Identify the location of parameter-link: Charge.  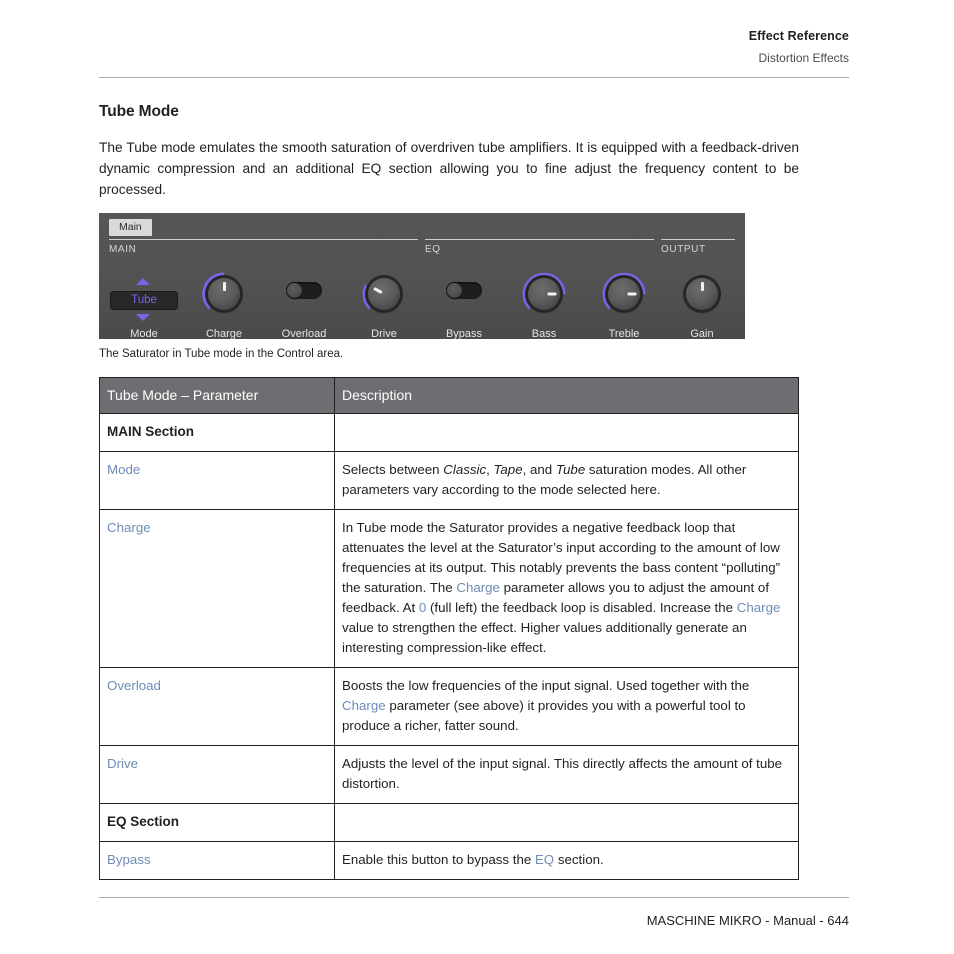
(129, 527).